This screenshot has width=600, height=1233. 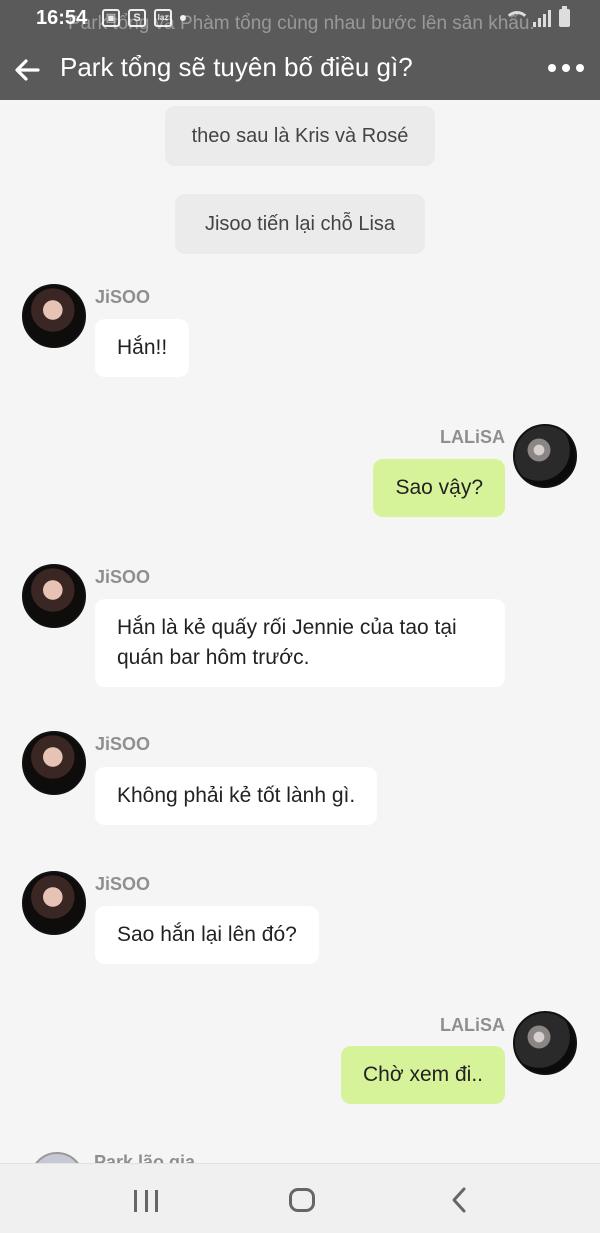 What do you see at coordinates (207, 935) in the screenshot?
I see `message-bubble: Sao hắn lại lên đó?` at bounding box center [207, 935].